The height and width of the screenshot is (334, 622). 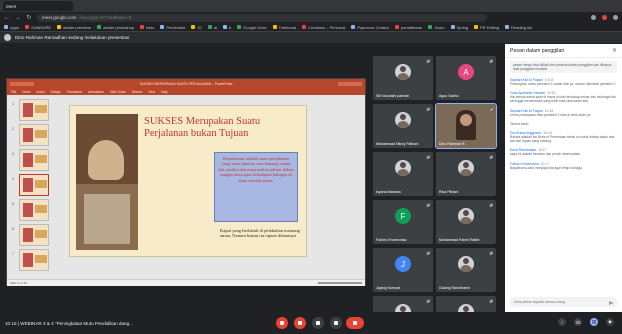 What do you see at coordinates (74, 27) in the screenshot?
I see `bookmark-item: adobe premiere` at bounding box center [74, 27].